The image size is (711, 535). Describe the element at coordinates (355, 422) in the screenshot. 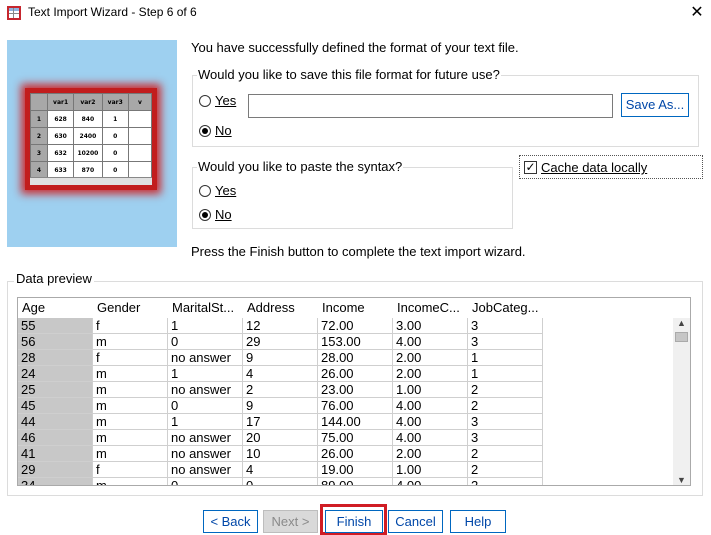

I see `table-cell: 144.00` at that location.